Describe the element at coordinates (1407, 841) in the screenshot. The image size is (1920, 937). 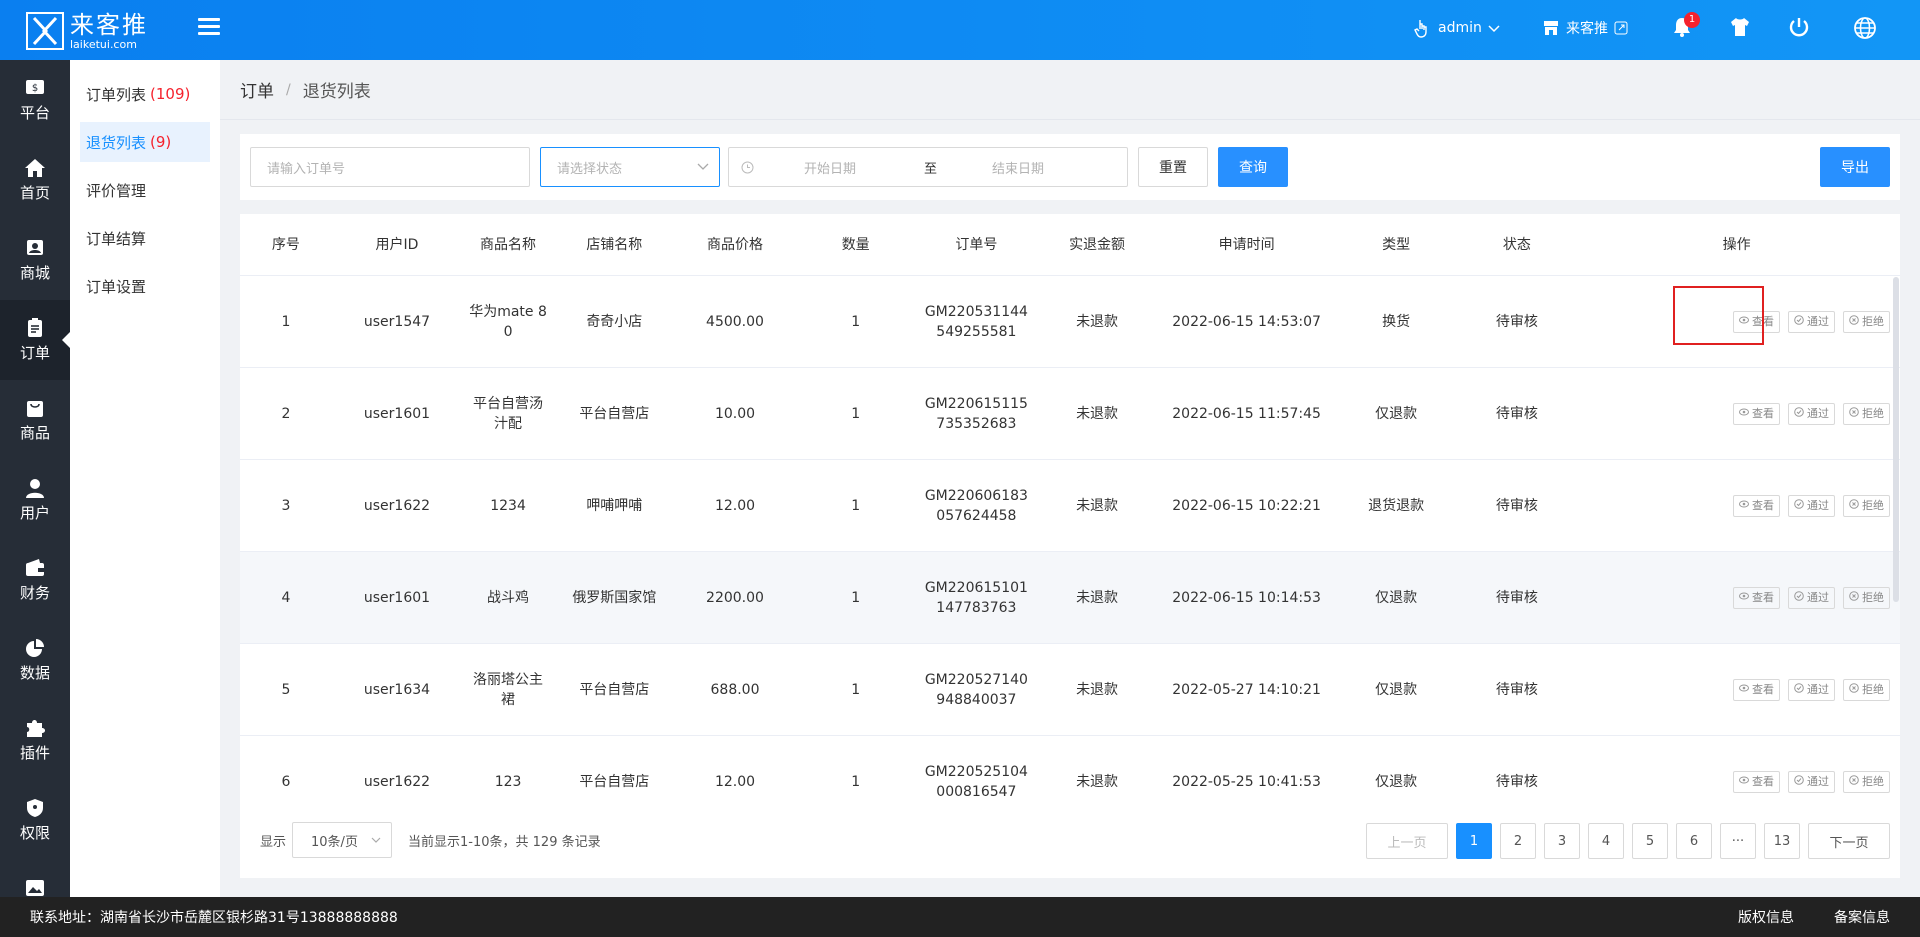
I see `prev-page-button: 上一页` at that location.